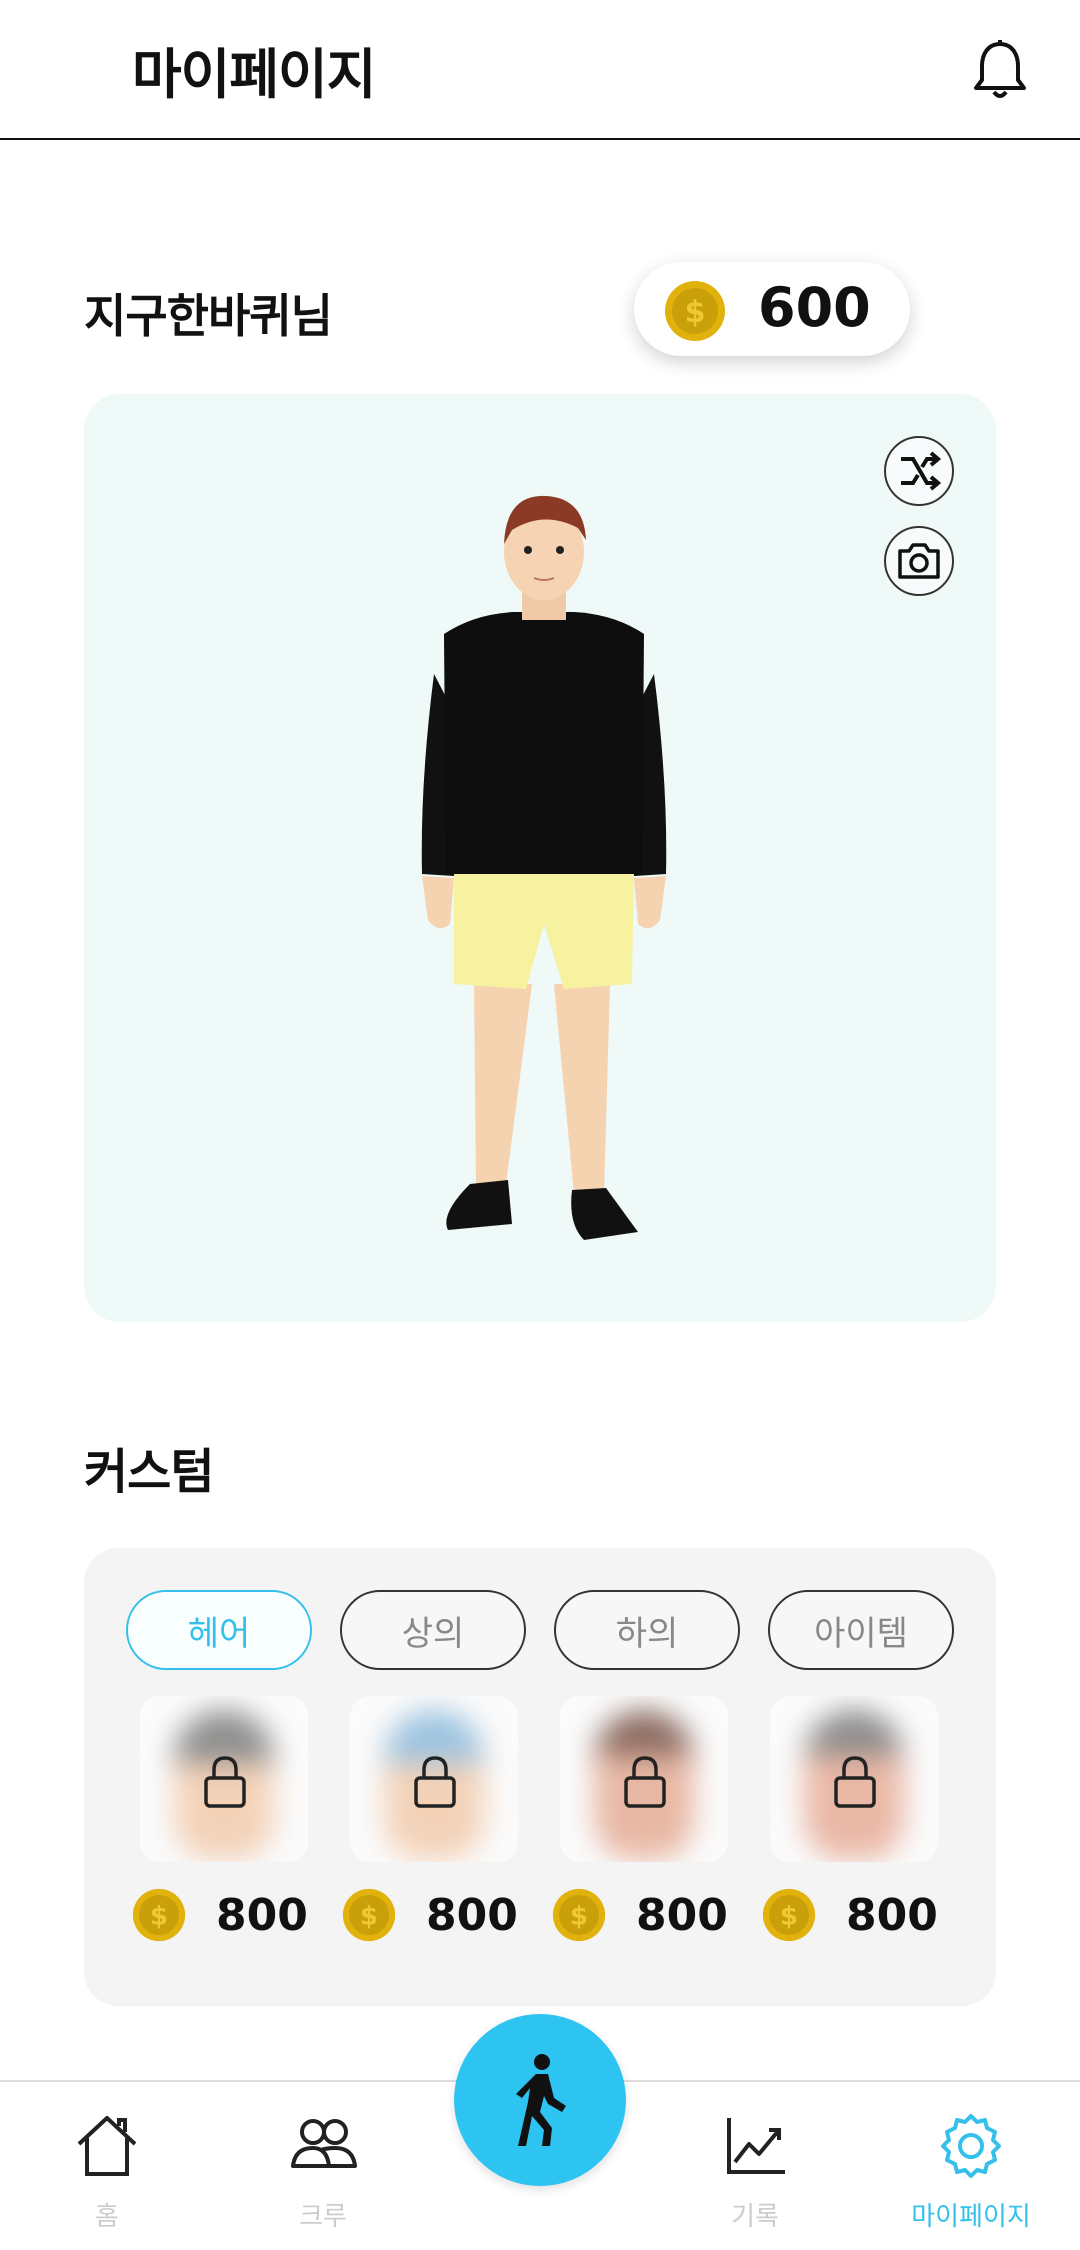 Image resolution: width=1080 pixels, height=2250 pixels. What do you see at coordinates (219, 1630) in the screenshot?
I see `tab-hair: 헤어` at bounding box center [219, 1630].